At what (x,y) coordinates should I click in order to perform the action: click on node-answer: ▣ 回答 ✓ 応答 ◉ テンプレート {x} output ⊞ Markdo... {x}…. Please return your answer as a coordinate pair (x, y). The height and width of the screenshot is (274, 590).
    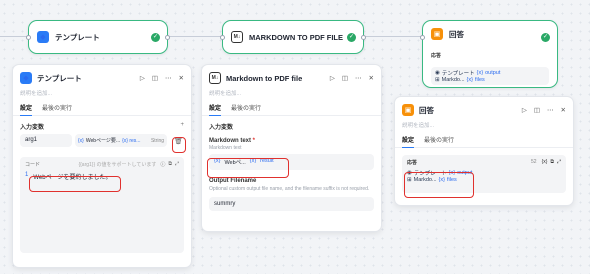
    Looking at the image, I should click on (489, 54).